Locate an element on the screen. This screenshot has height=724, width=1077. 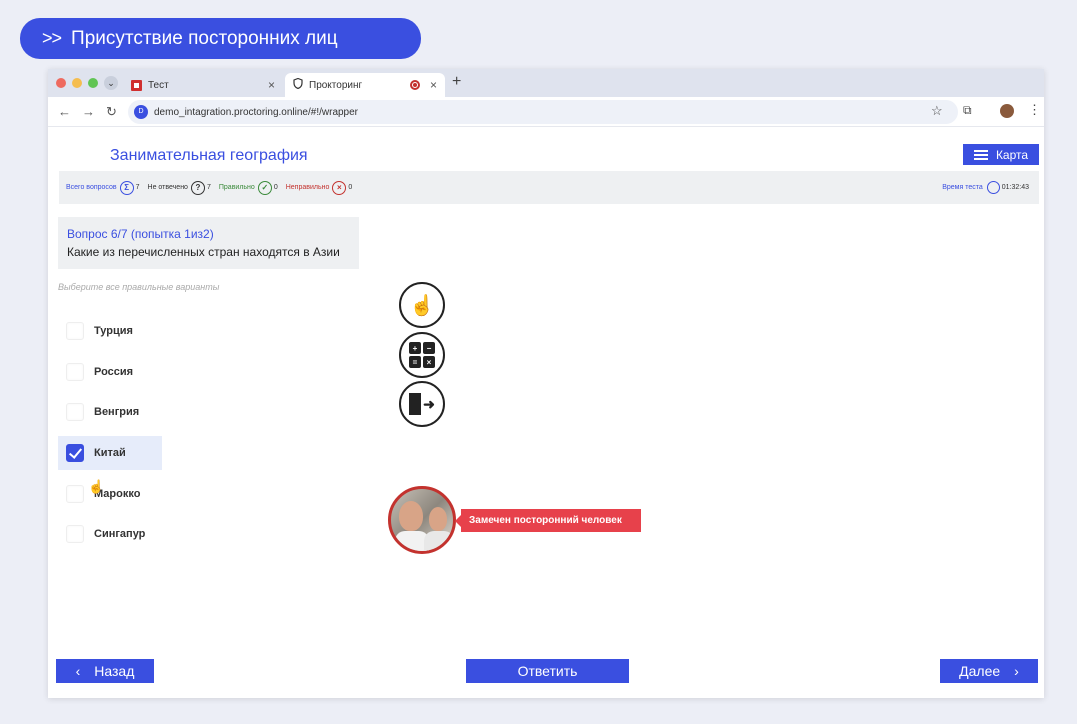
next-button-label: Далее is located at coordinates (980, 671).